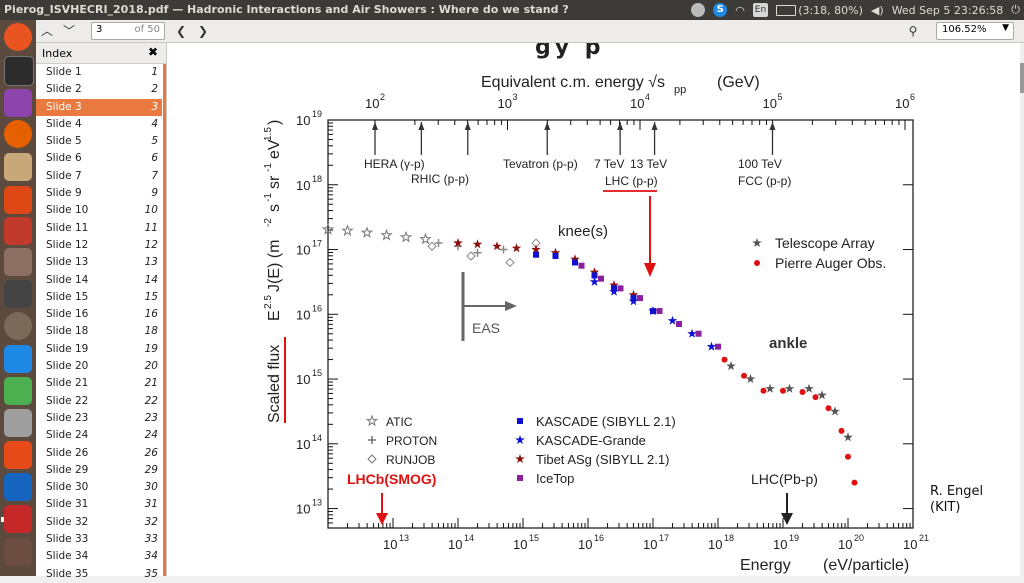 The image size is (1024, 583). I want to click on clock: Wed Sep 5 23:26:58, so click(948, 10).